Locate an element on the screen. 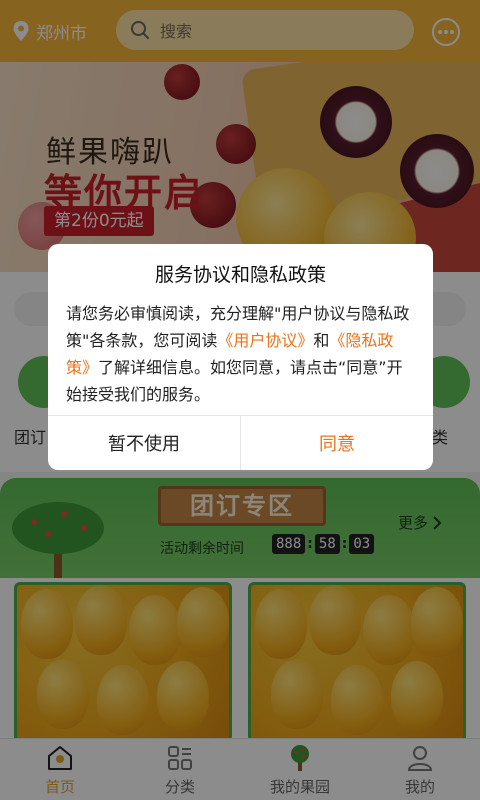 The width and height of the screenshot is (480, 800). dialog-text-part3: 了解详细信息。如您同意，请点击“同意”开始接受我们的服务。 is located at coordinates (234, 381).